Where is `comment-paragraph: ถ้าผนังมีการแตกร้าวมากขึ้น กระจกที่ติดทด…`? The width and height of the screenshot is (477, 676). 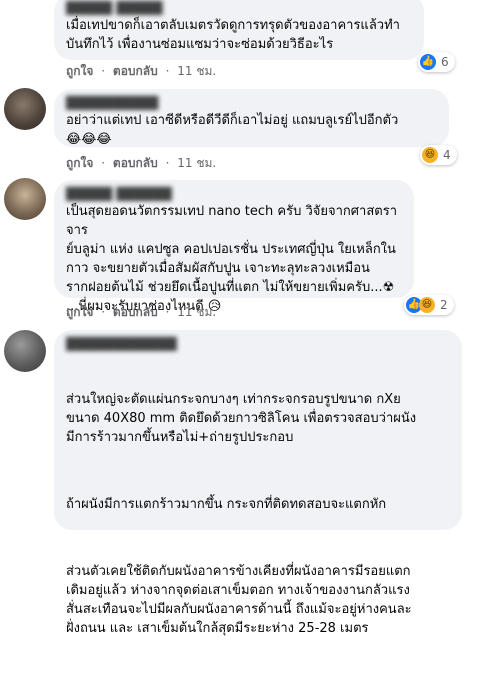
comment-paragraph: ถ้าผนังมีการแตกร้าวมากขึ้น กระจกที่ติดทด… is located at coordinates (226, 504).